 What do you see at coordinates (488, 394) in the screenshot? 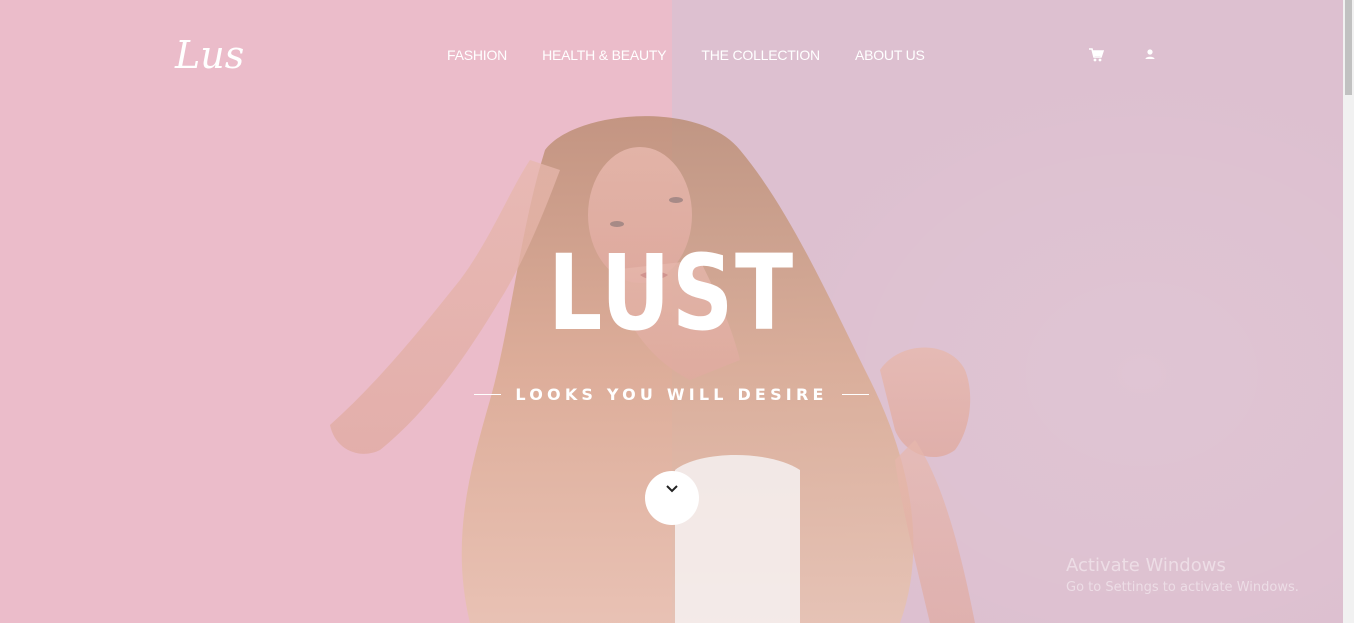
I see `tagline-left-rule` at bounding box center [488, 394].